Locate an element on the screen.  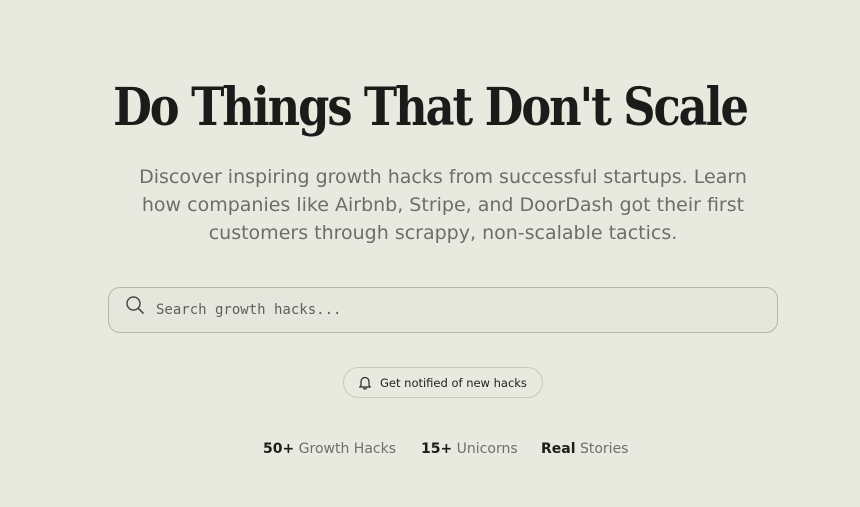
stat-real-stories: Real Stories is located at coordinates (584, 449).